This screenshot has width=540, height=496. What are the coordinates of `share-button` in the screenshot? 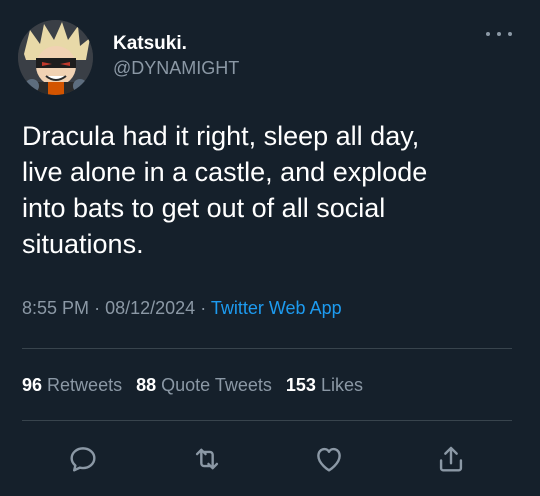 It's located at (451, 459).